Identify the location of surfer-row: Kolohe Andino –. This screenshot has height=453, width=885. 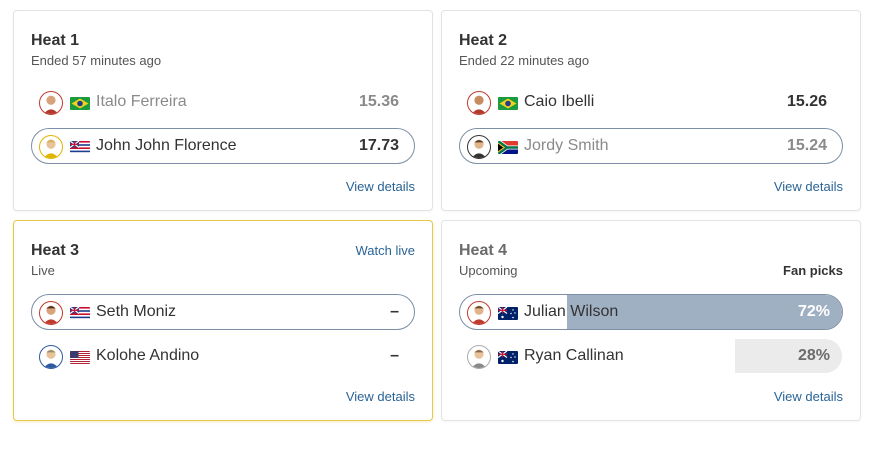
(223, 356).